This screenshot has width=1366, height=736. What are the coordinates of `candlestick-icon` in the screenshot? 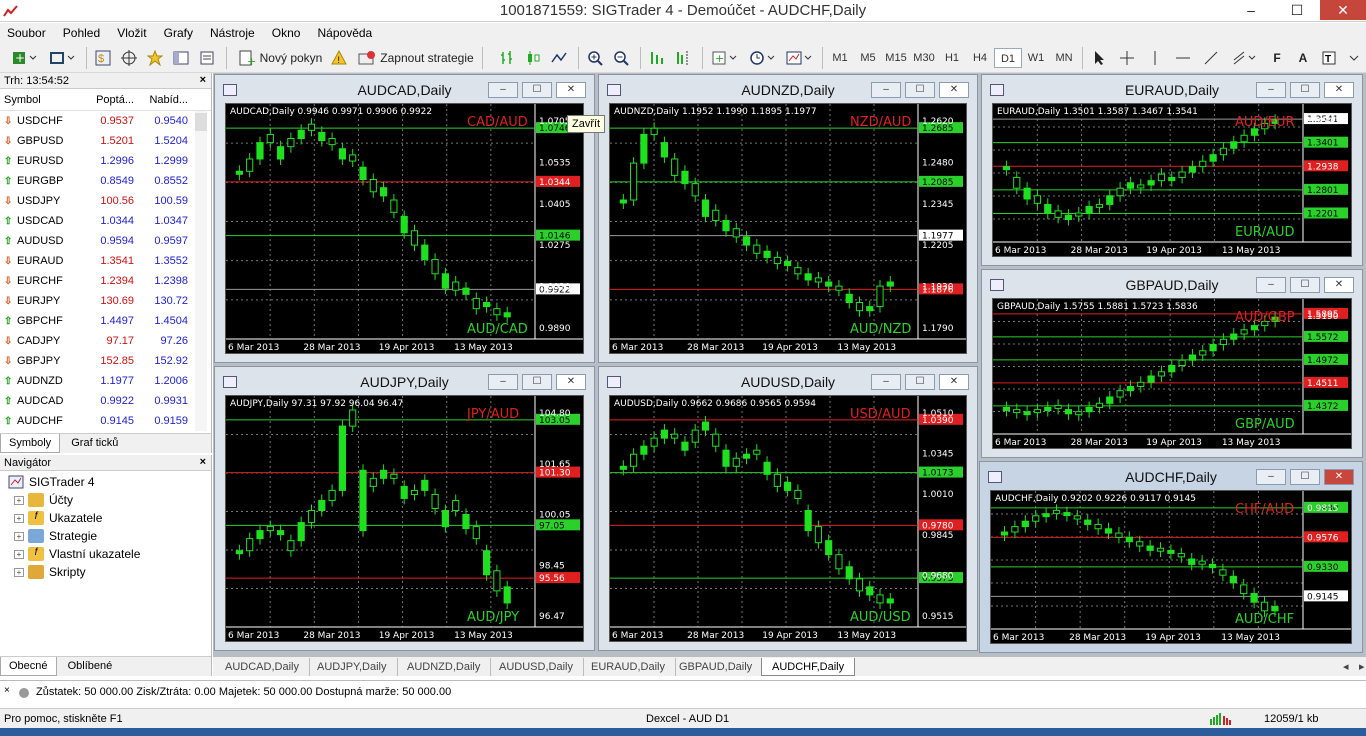 It's located at (533, 58).